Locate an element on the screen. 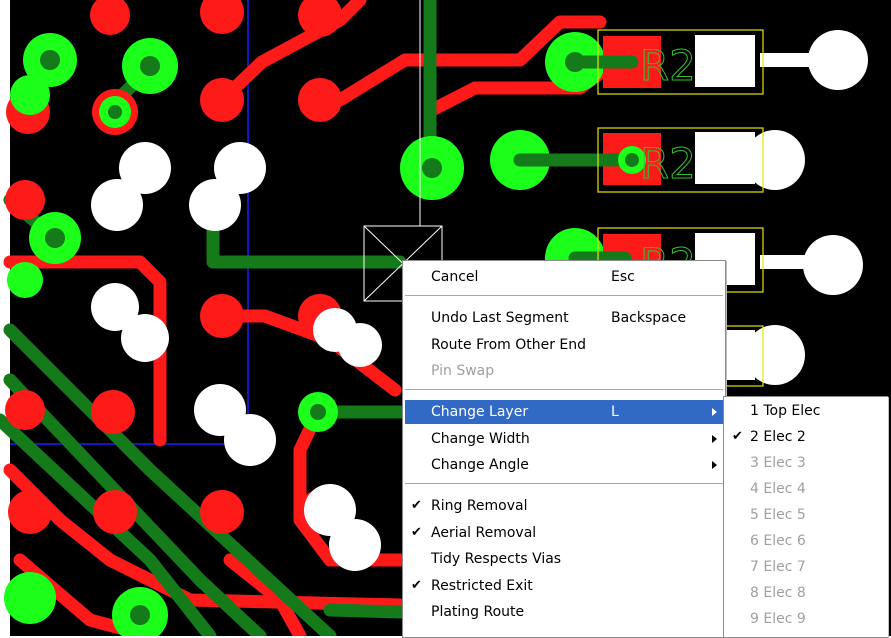 This screenshot has height=638, width=891. menu-item-shortcut: L is located at coordinates (615, 412).